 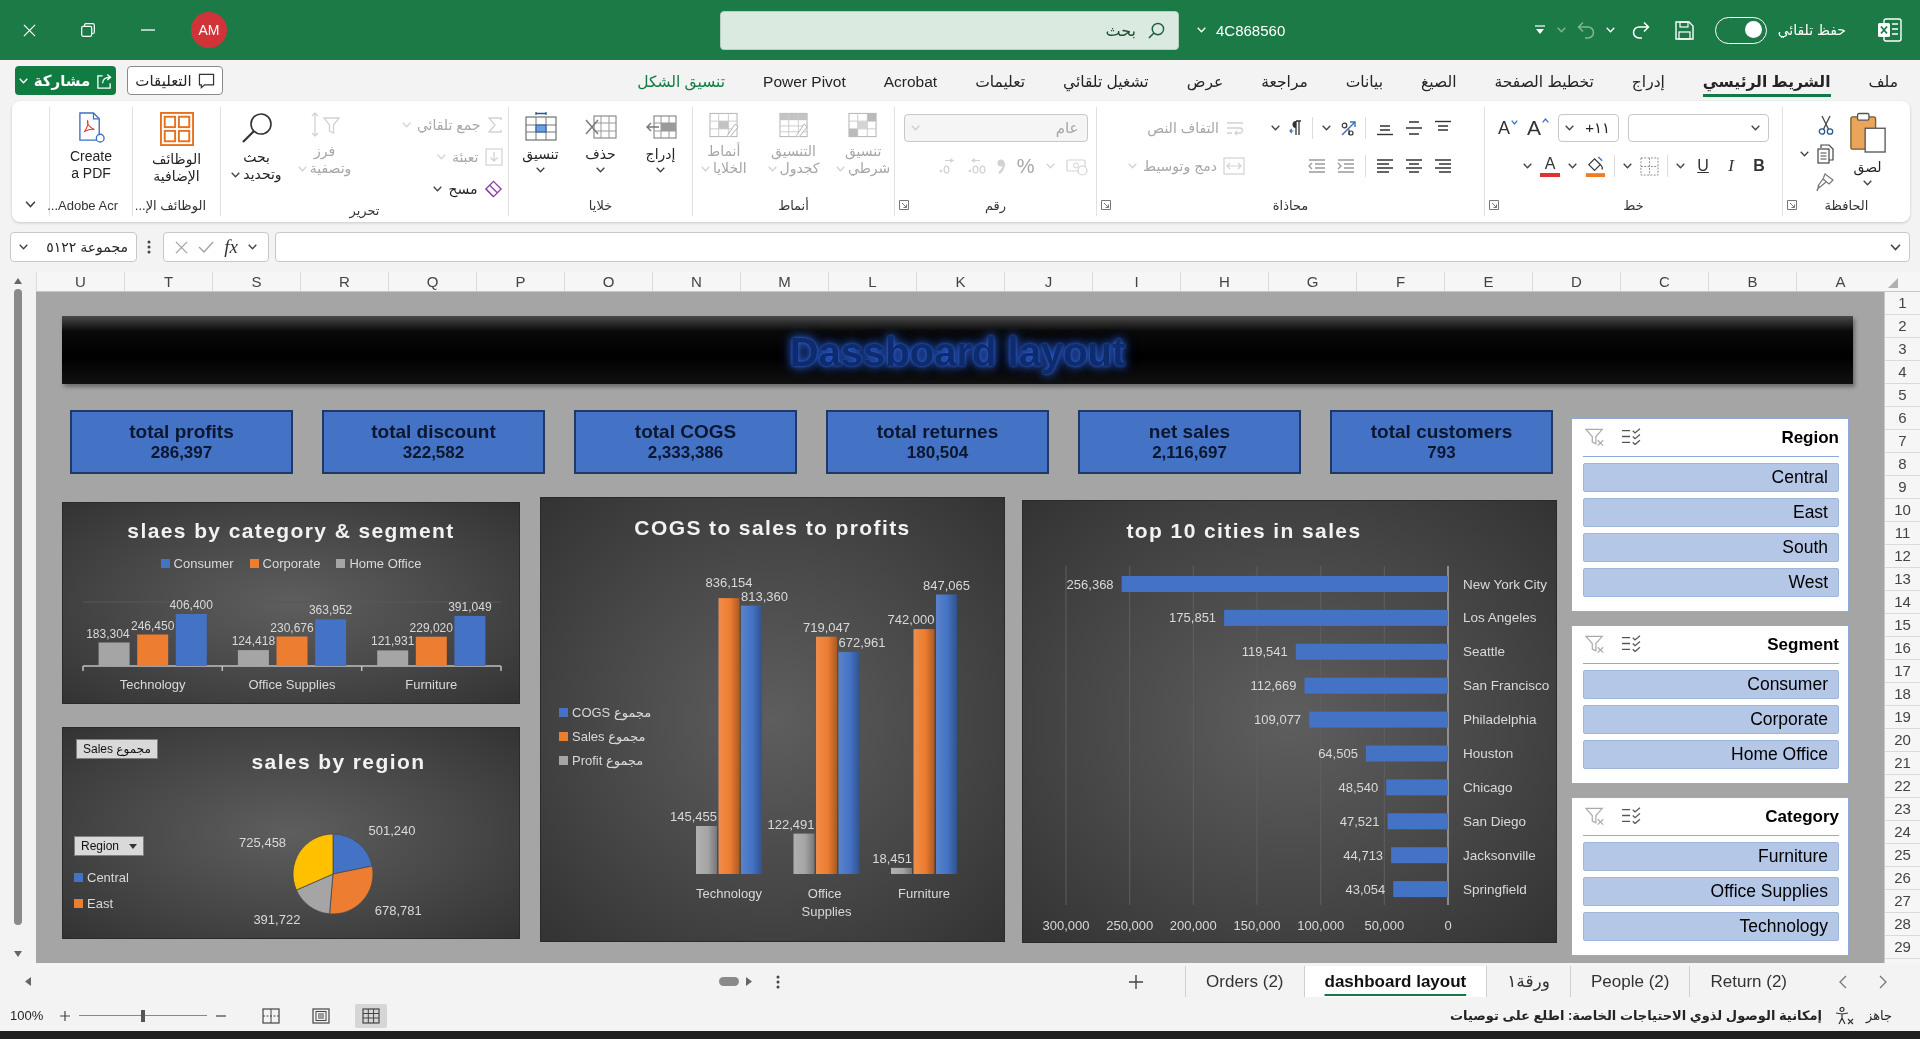 What do you see at coordinates (1439, 83) in the screenshot?
I see `ribbon-tab: الصيغ` at bounding box center [1439, 83].